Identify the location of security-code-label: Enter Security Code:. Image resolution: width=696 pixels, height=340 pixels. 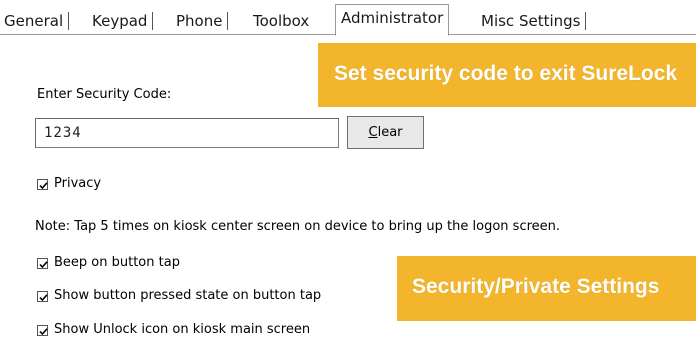
(104, 94).